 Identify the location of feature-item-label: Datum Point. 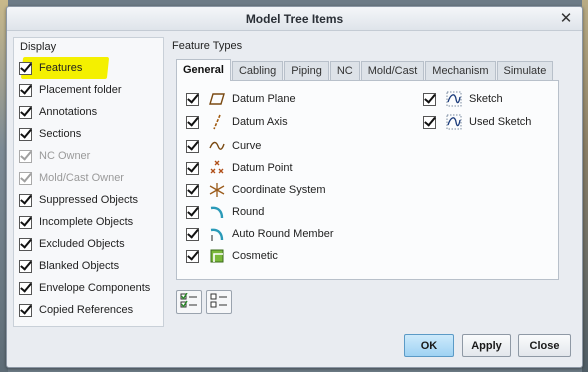
(262, 168).